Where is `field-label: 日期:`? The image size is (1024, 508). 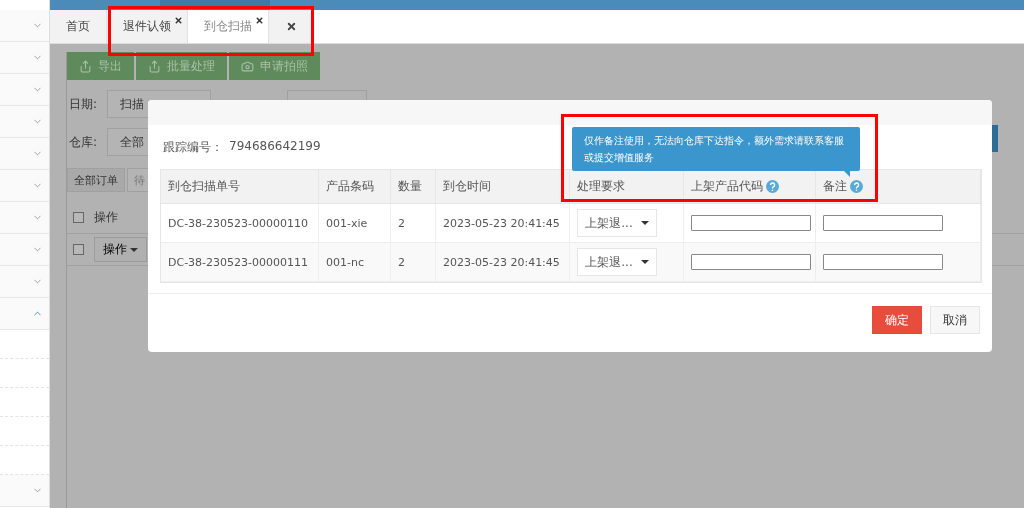
field-label: 日期: is located at coordinates (83, 104).